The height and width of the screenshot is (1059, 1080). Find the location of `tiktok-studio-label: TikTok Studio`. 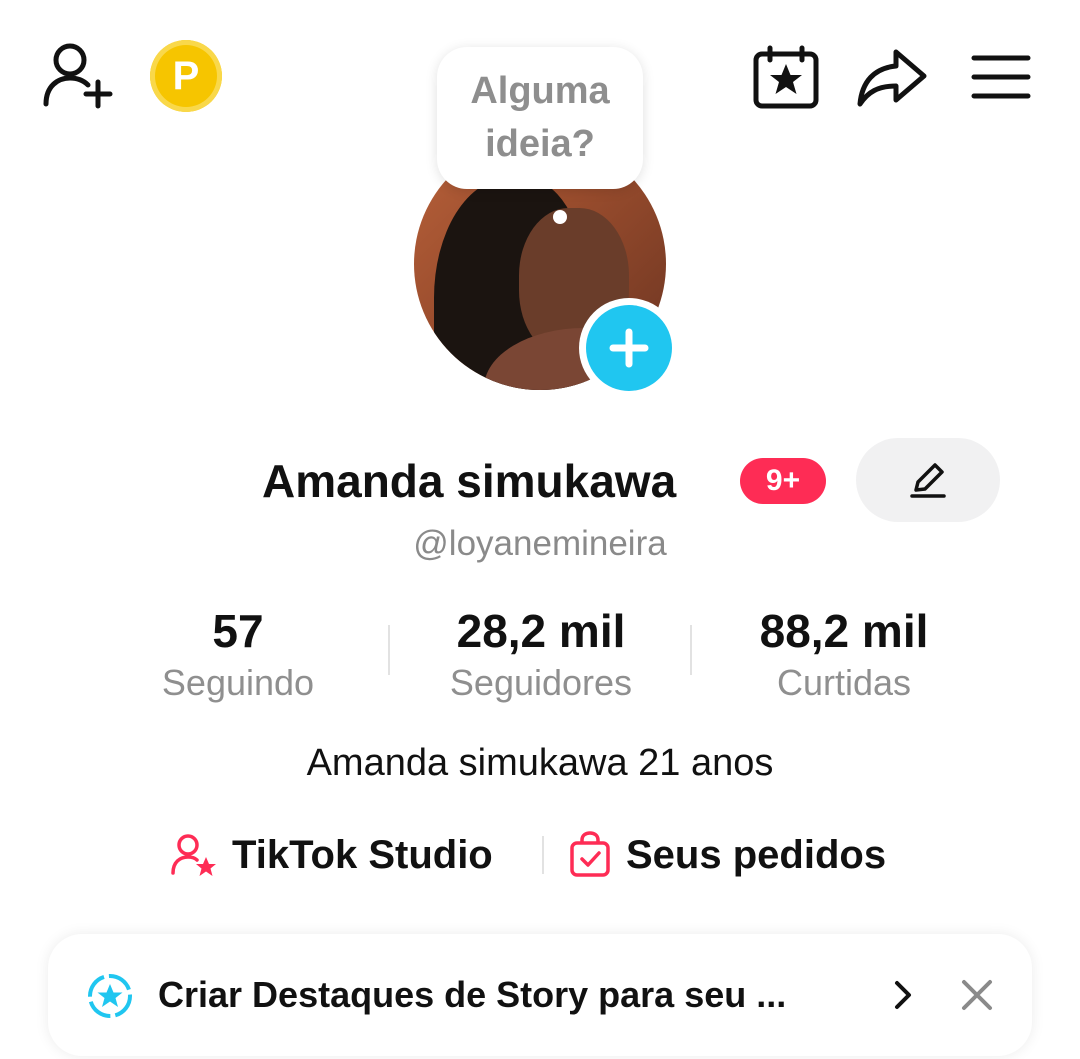

tiktok-studio-label: TikTok Studio is located at coordinates (362, 854).